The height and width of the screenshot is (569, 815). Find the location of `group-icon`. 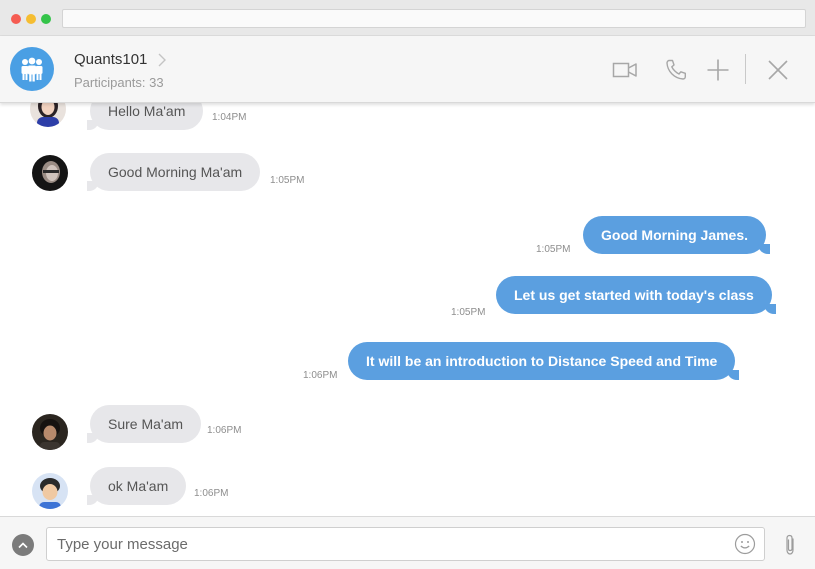

group-icon is located at coordinates (32, 69).